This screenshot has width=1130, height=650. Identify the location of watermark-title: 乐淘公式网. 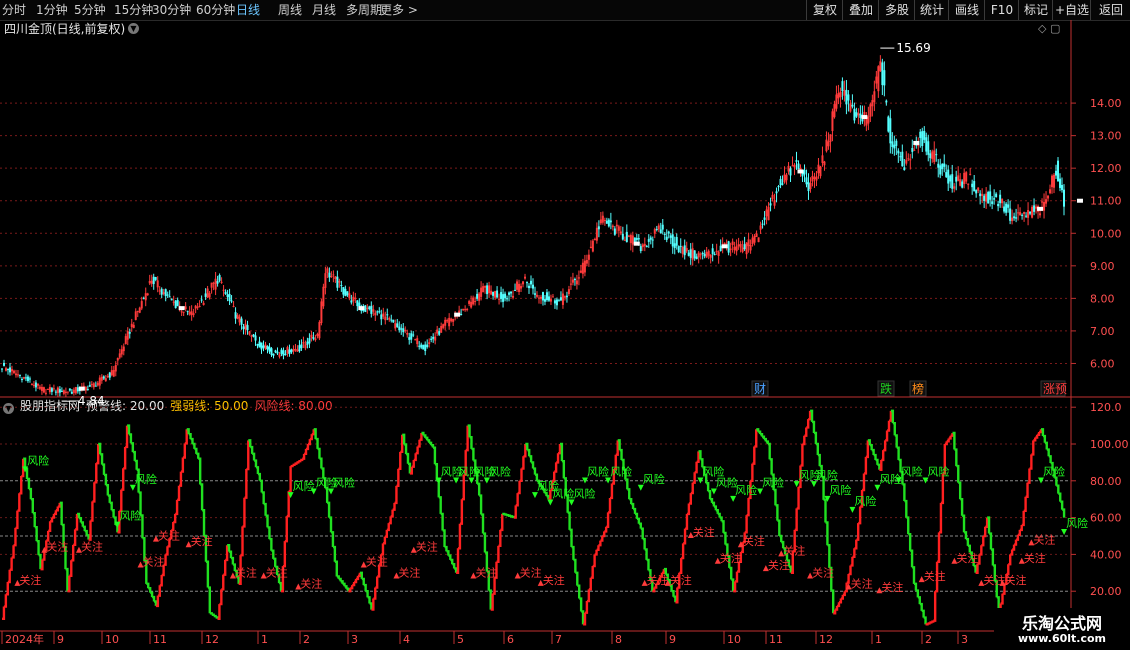
(1061, 623).